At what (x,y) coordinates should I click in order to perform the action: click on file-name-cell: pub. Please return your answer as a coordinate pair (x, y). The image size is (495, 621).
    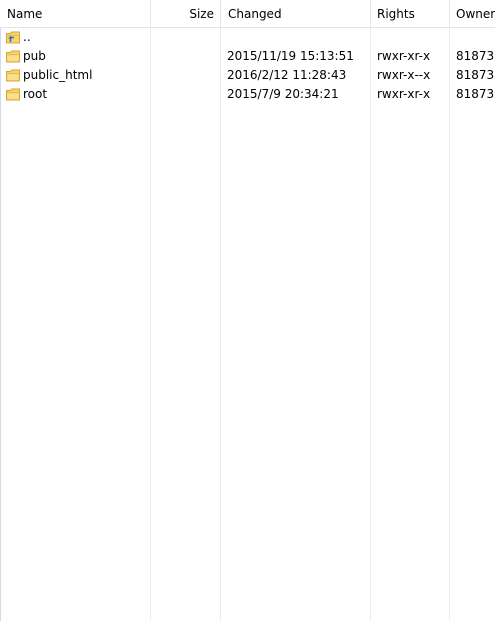
    Looking at the image, I should click on (77, 56).